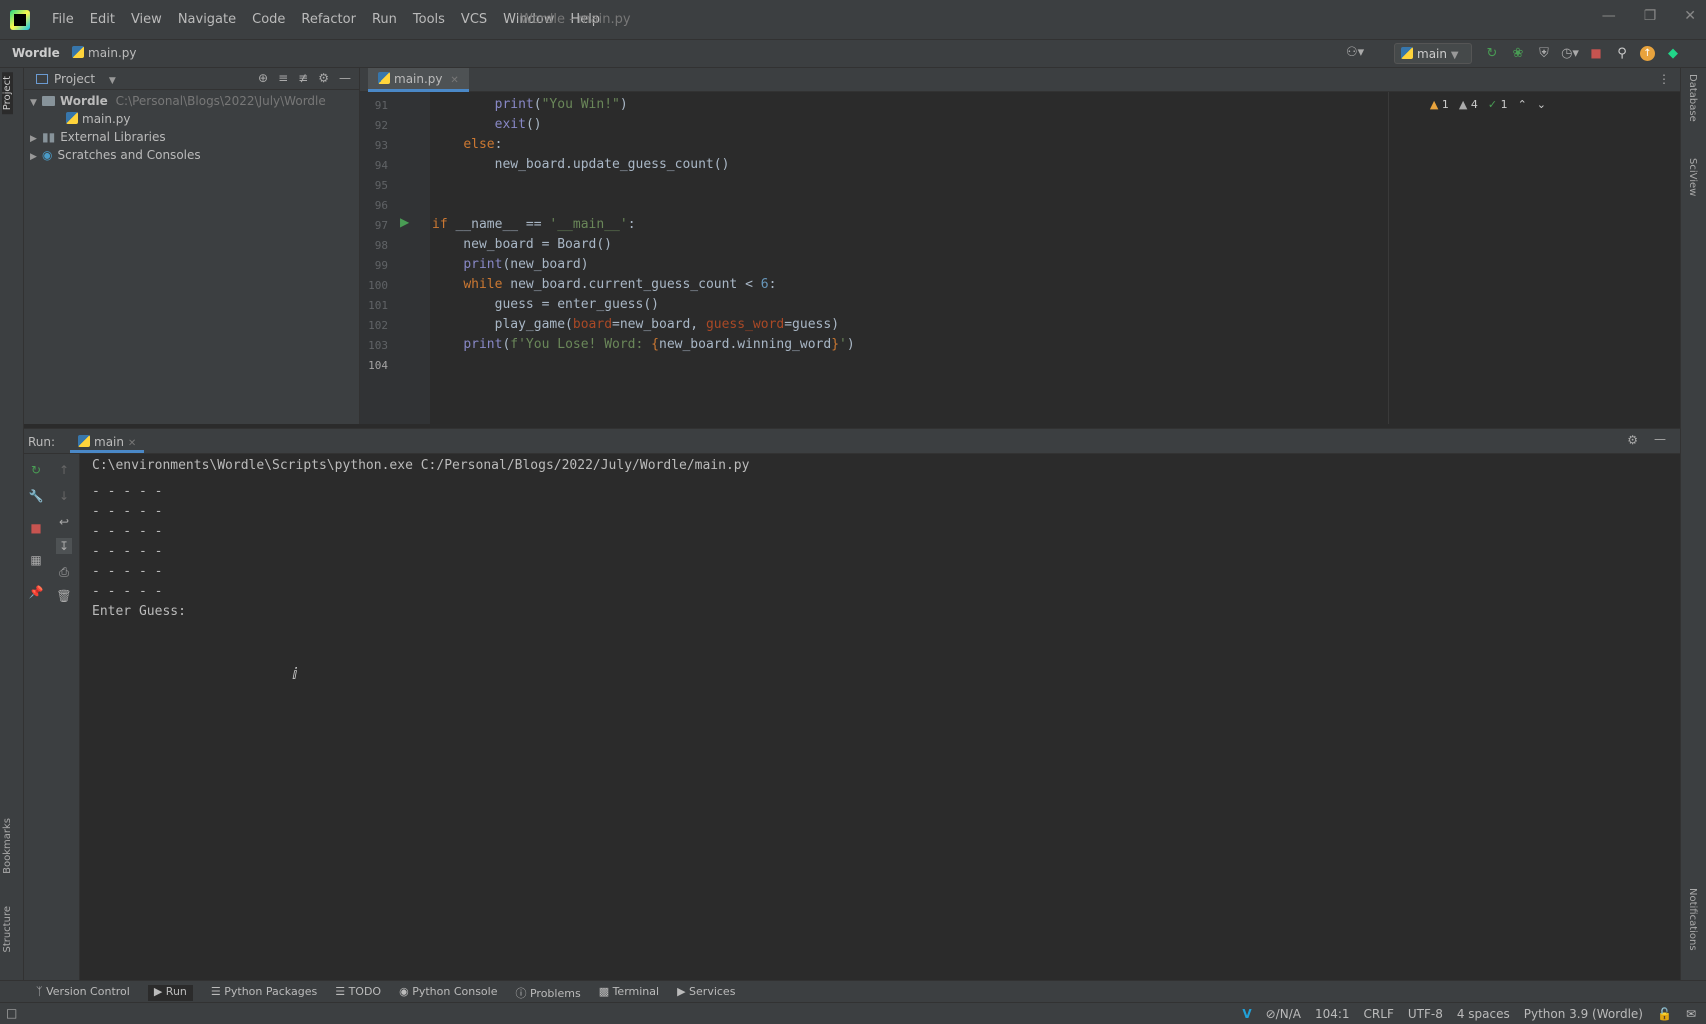 The image size is (1706, 1024). I want to click on run-tab-main: main ✕, so click(107, 442).